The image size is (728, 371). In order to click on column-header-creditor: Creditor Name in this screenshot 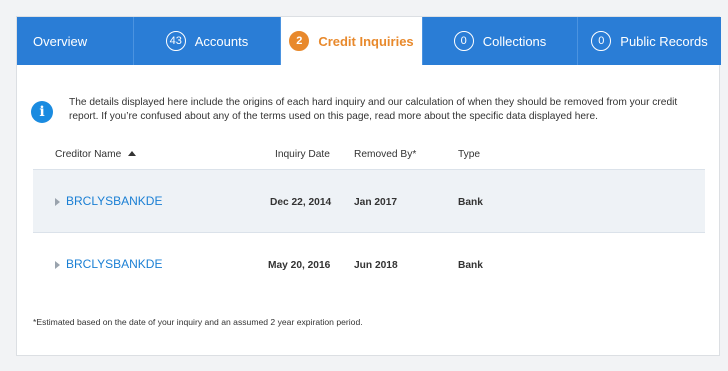, I will do `click(96, 154)`.